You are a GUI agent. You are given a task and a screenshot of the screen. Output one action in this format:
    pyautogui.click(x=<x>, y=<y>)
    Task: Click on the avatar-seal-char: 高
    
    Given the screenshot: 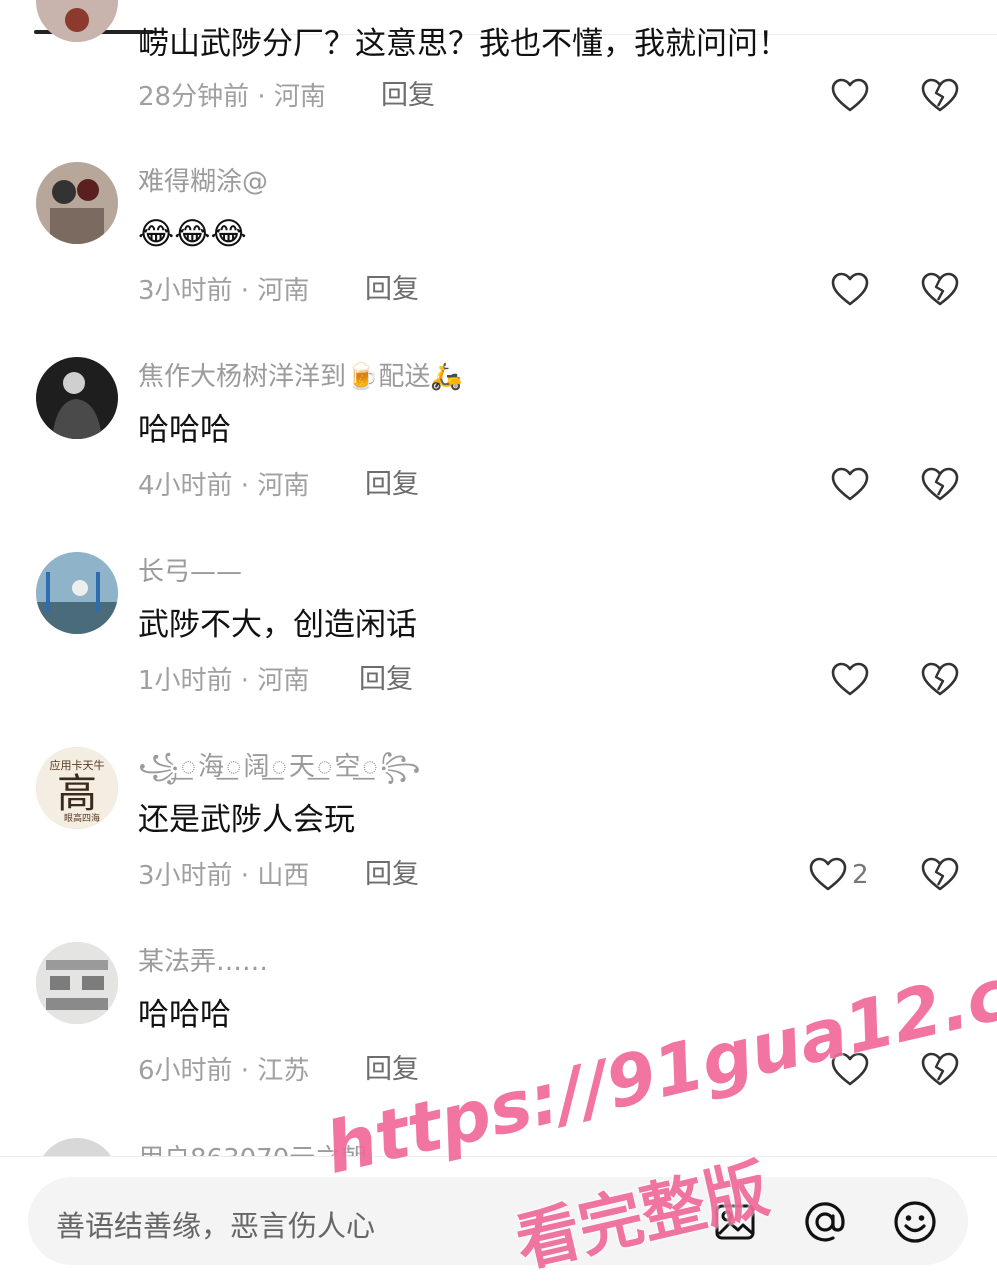 What is the action you would take?
    pyautogui.click(x=77, y=794)
    